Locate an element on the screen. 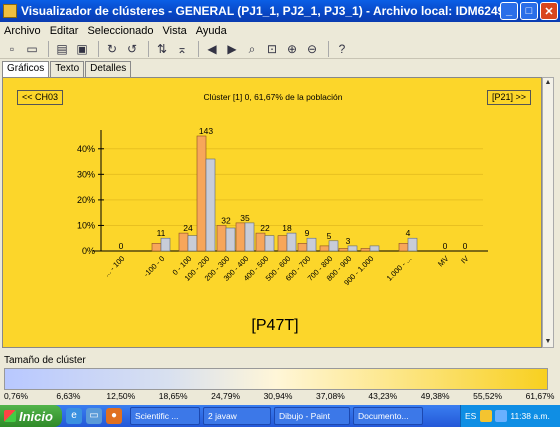 The width and height of the screenshot is (560, 427). network-icon is located at coordinates (501, 416).